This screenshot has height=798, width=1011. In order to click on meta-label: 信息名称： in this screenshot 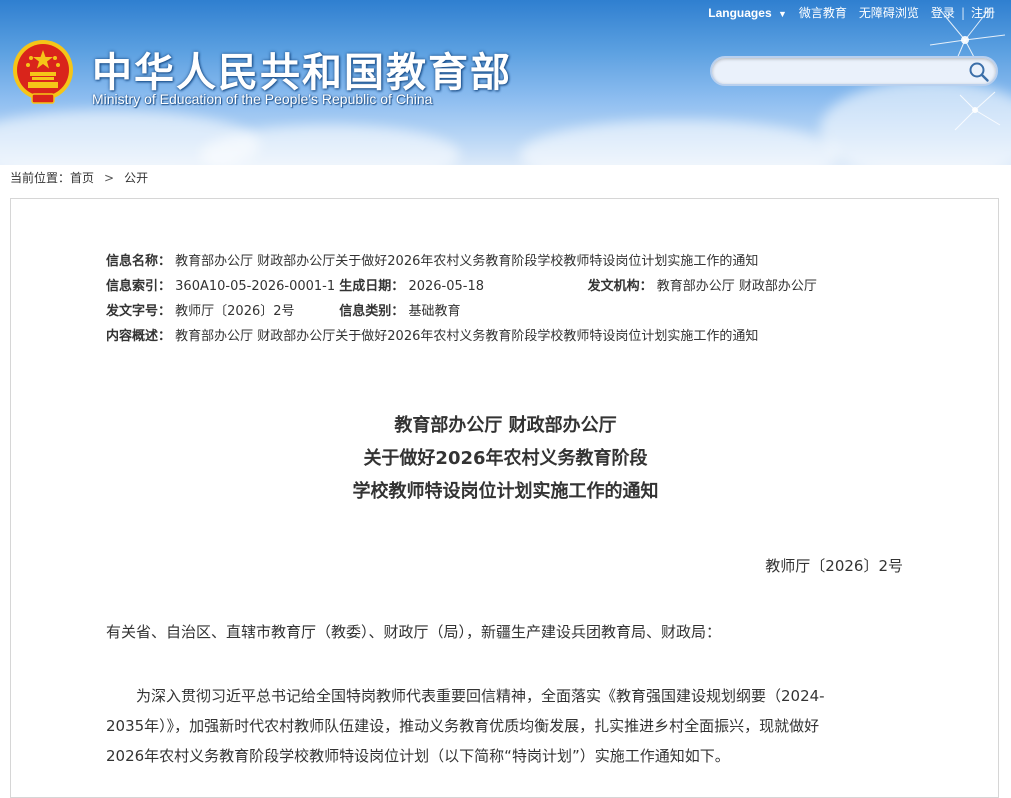, I will do `click(139, 261)`.